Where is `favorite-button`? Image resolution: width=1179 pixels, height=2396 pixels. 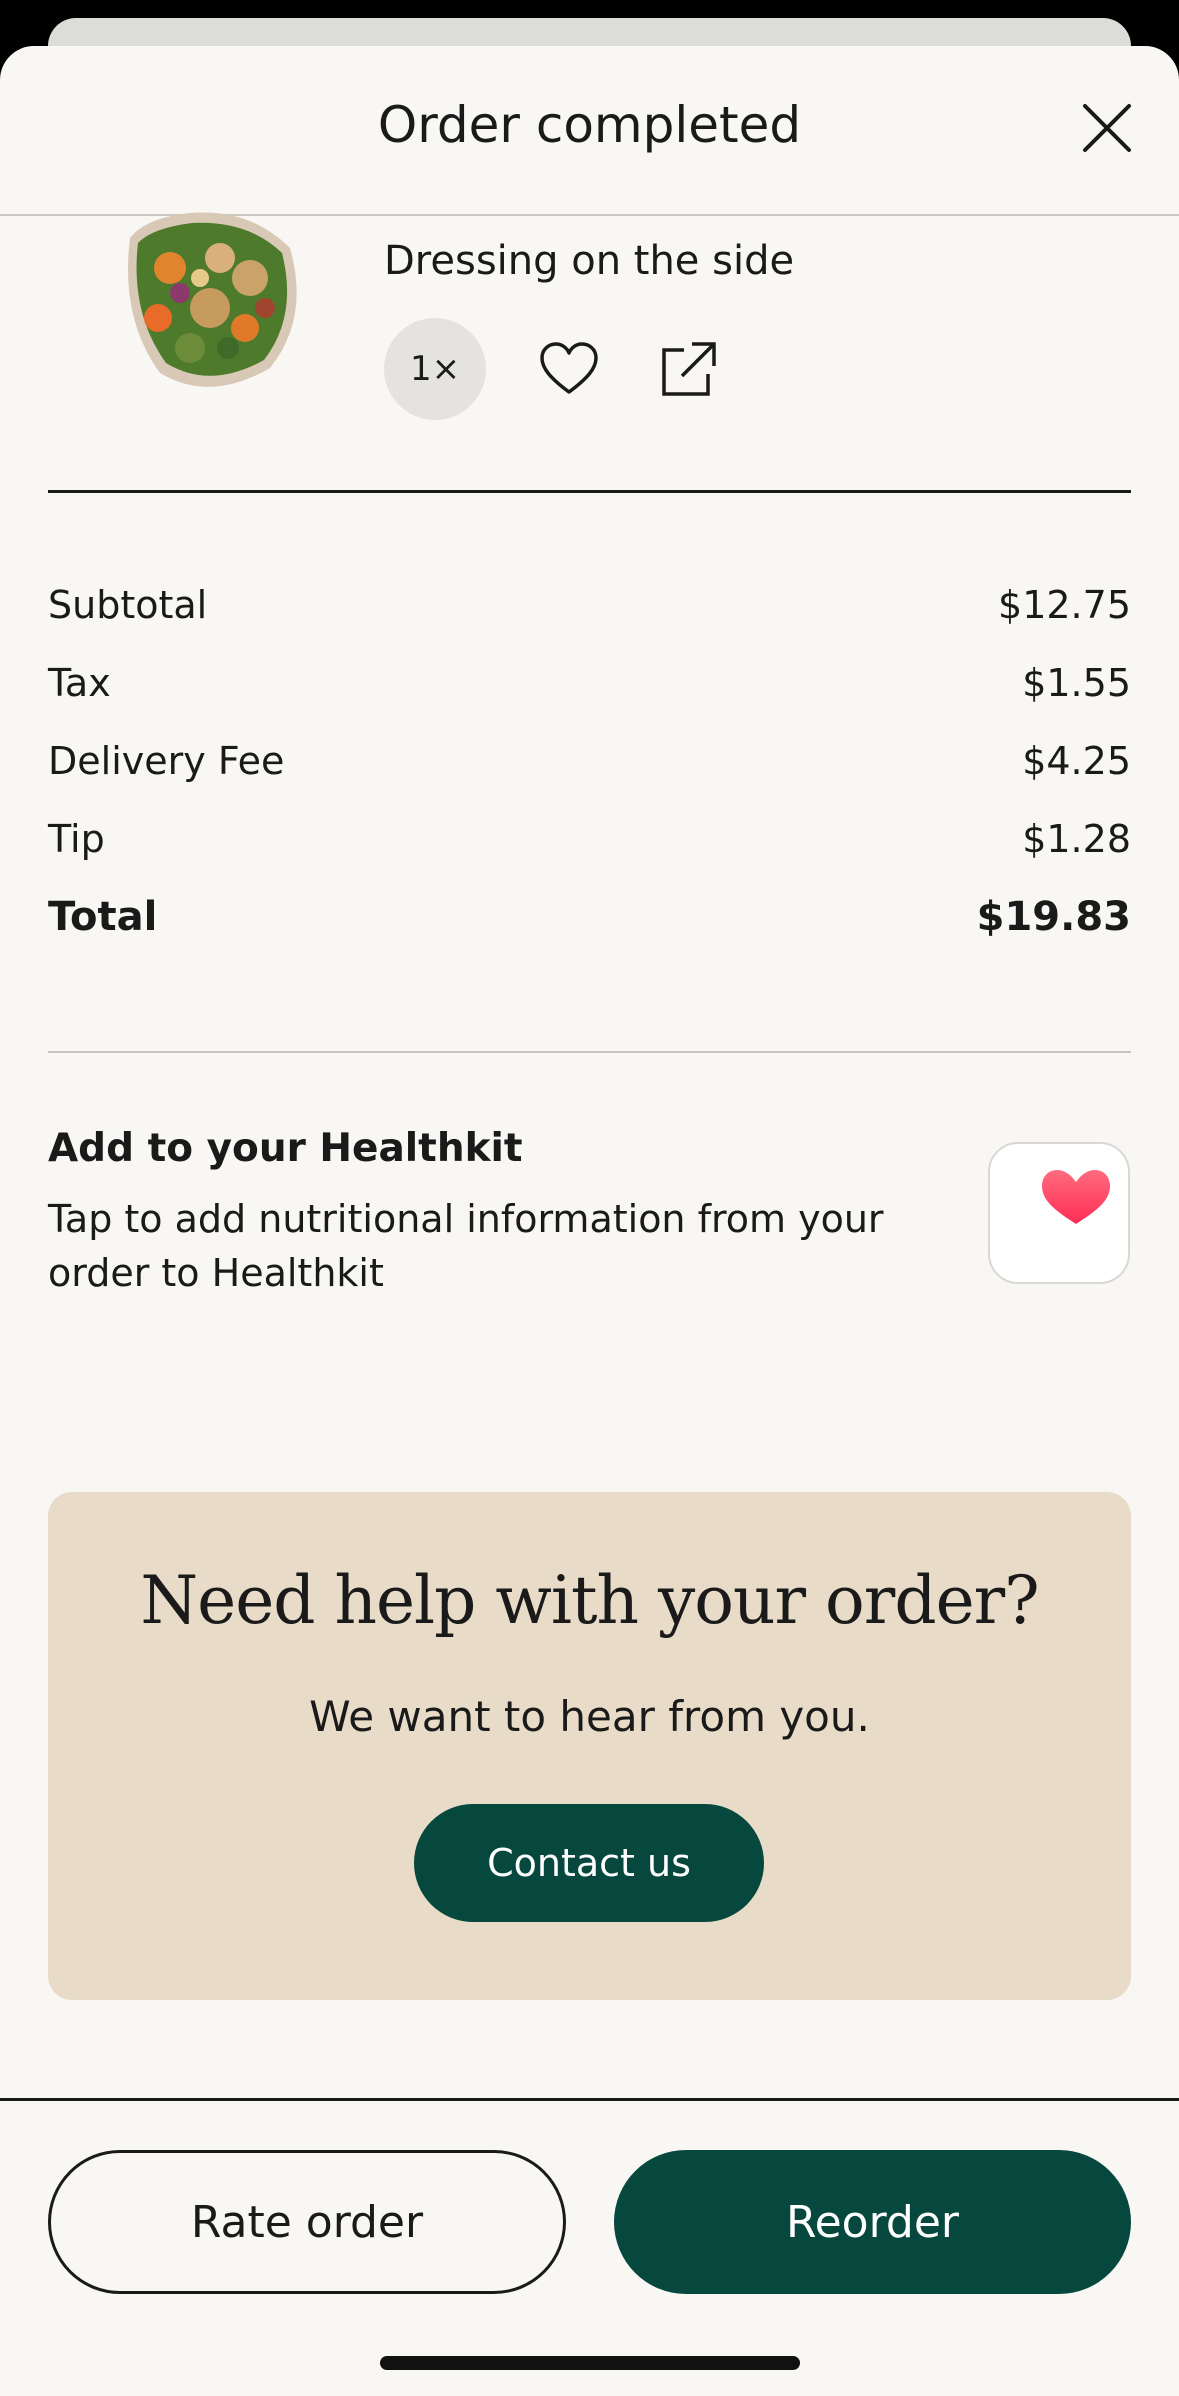 favorite-button is located at coordinates (569, 369).